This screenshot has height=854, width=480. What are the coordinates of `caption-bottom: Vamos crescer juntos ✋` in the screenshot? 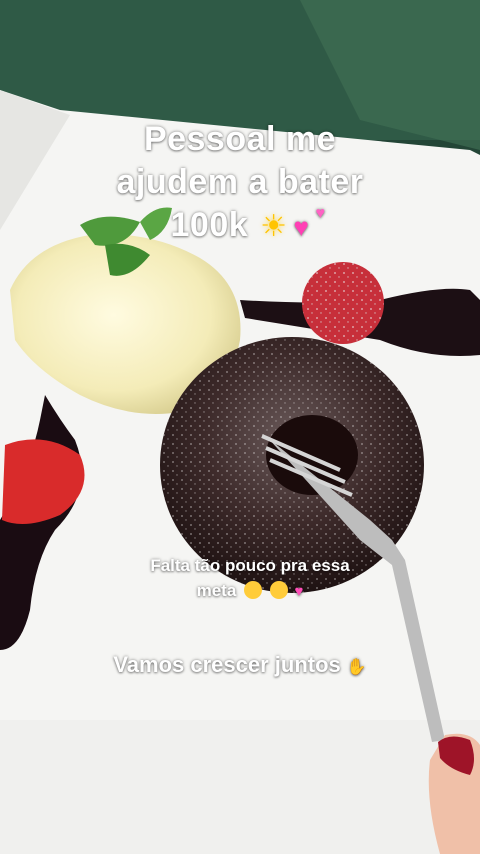 It's located at (240, 666).